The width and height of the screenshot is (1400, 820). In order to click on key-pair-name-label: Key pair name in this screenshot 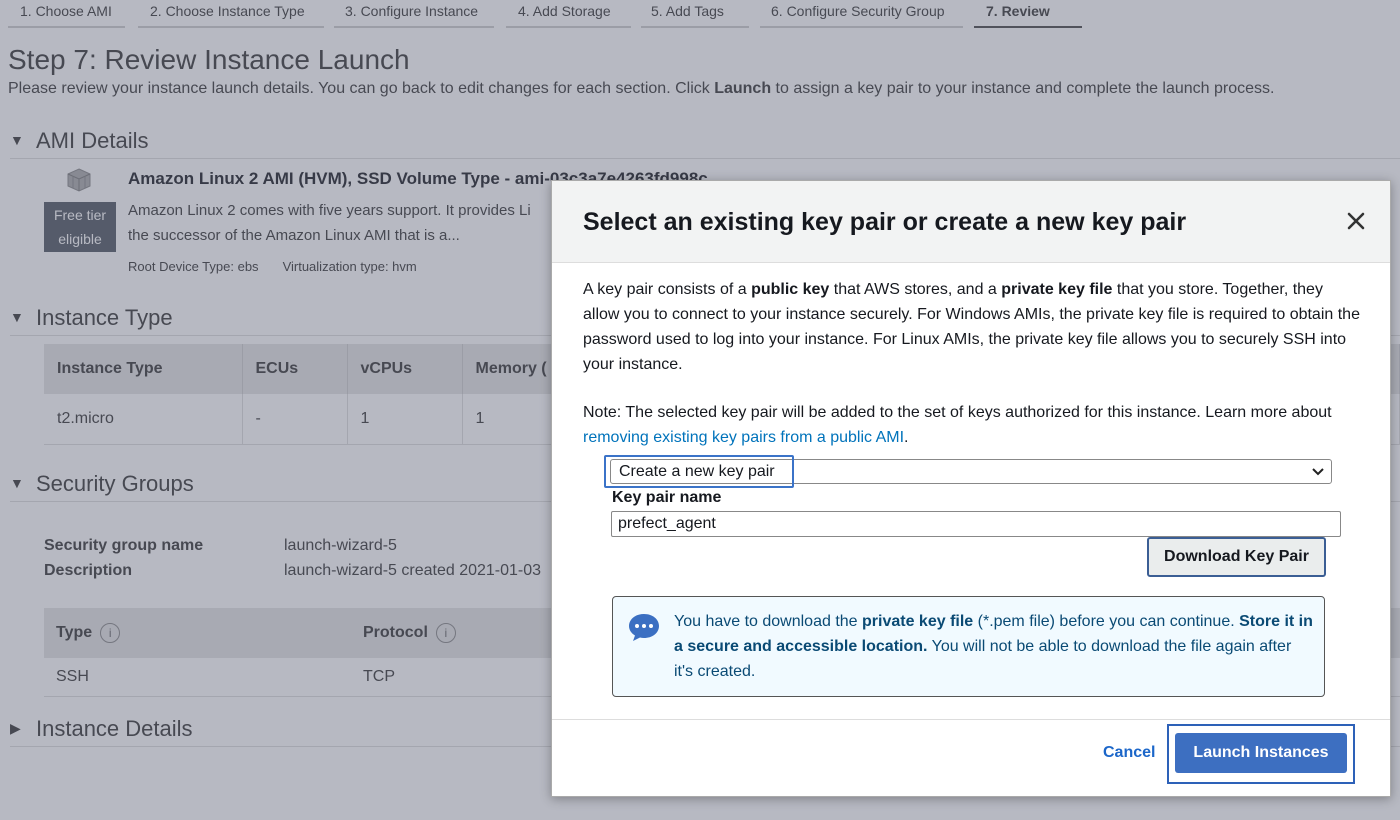, I will do `click(667, 497)`.